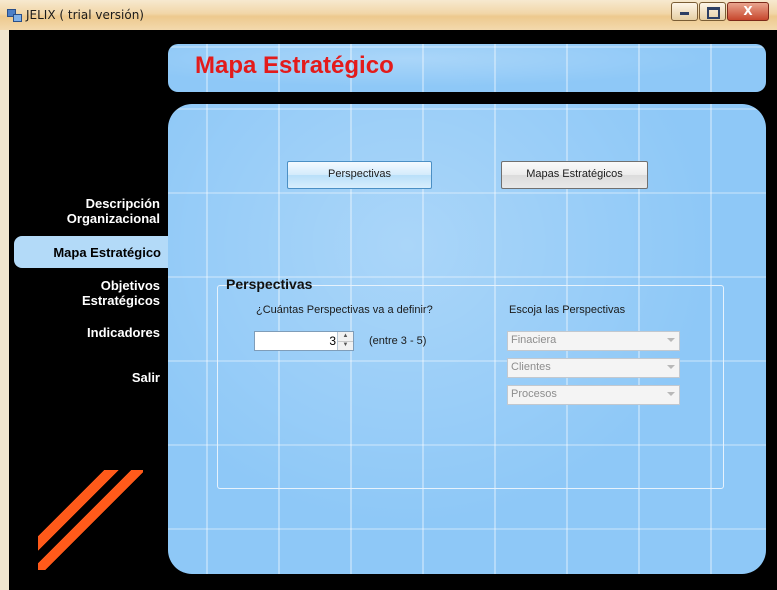 The height and width of the screenshot is (590, 777). I want to click on sidebar-item-label: Estratégicos, so click(120, 300).